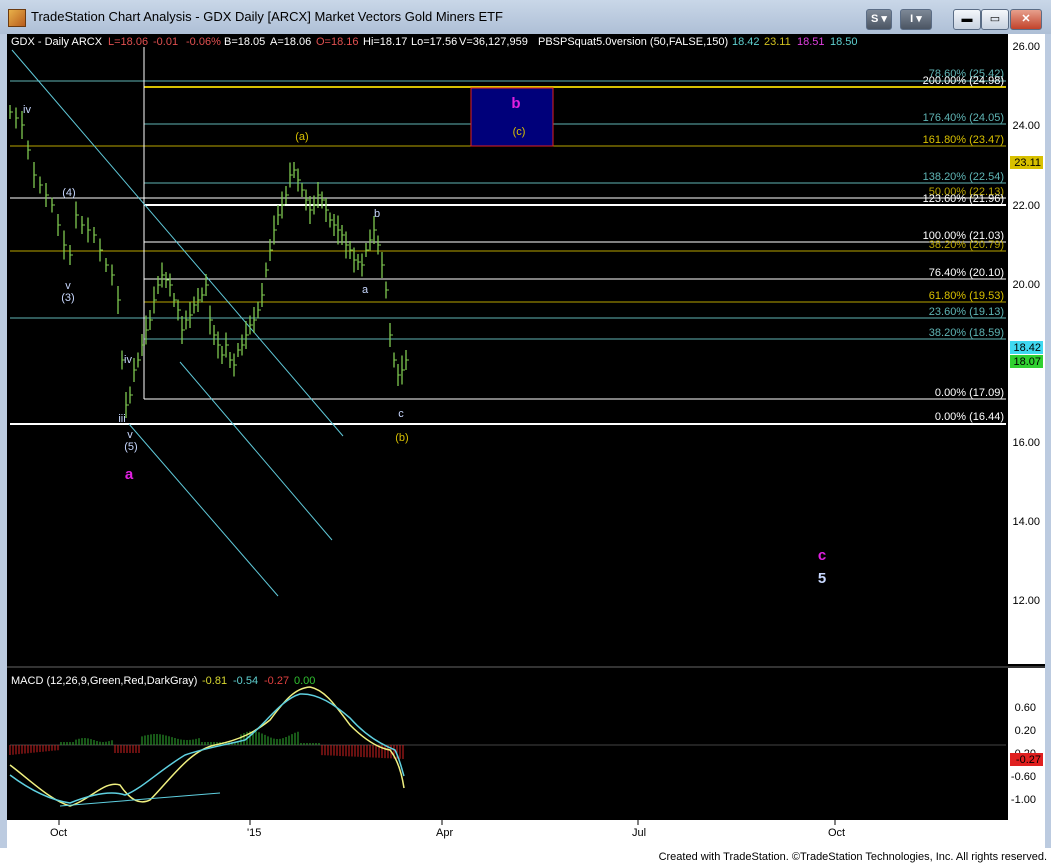  Describe the element at coordinates (639, 833) in the screenshot. I see `time-label-jul: Jul` at that location.